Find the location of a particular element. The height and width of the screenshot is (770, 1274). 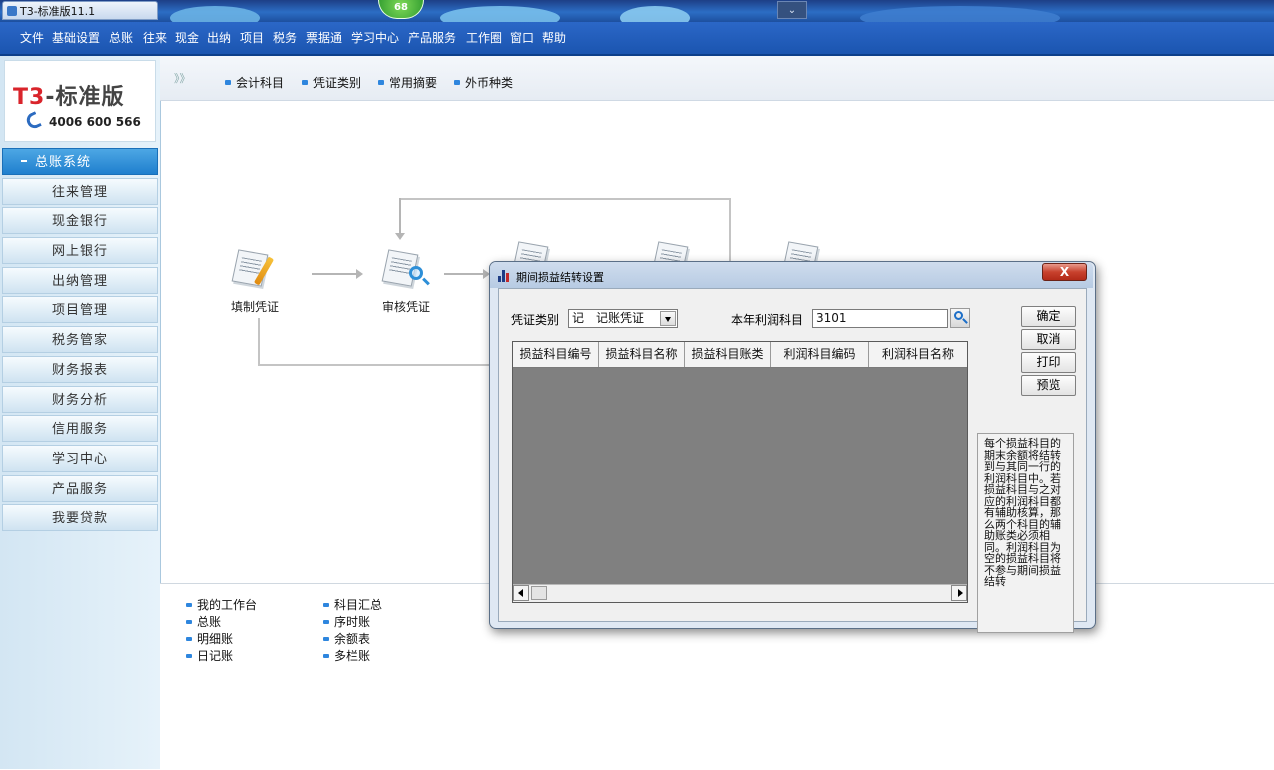

transfer-grid: 损益科目编号 损益科目名称 损益科目账类 利润科目编码 利润科目名称 is located at coordinates (740, 472).